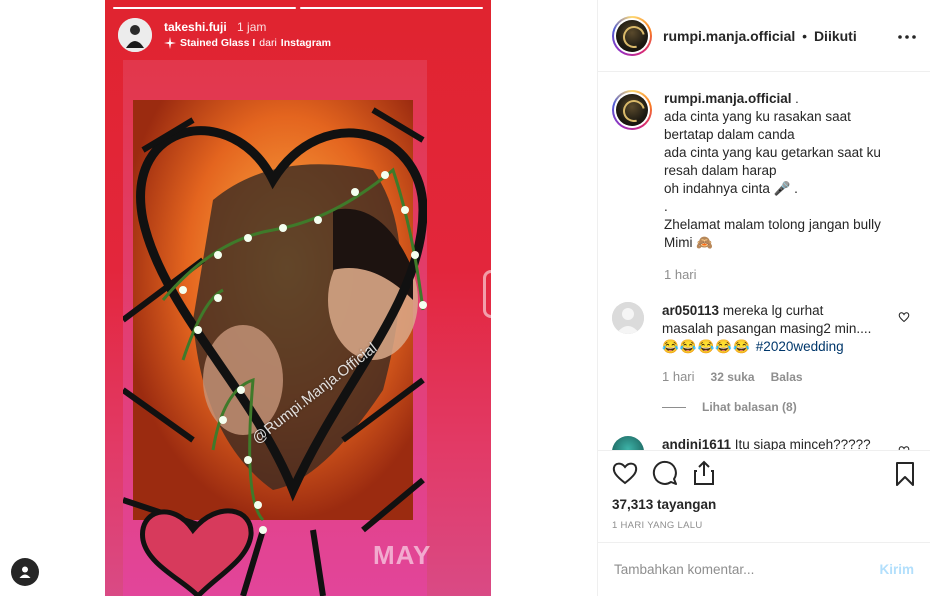 The width and height of the screenshot is (930, 596). I want to click on user-icon, so click(25, 572).